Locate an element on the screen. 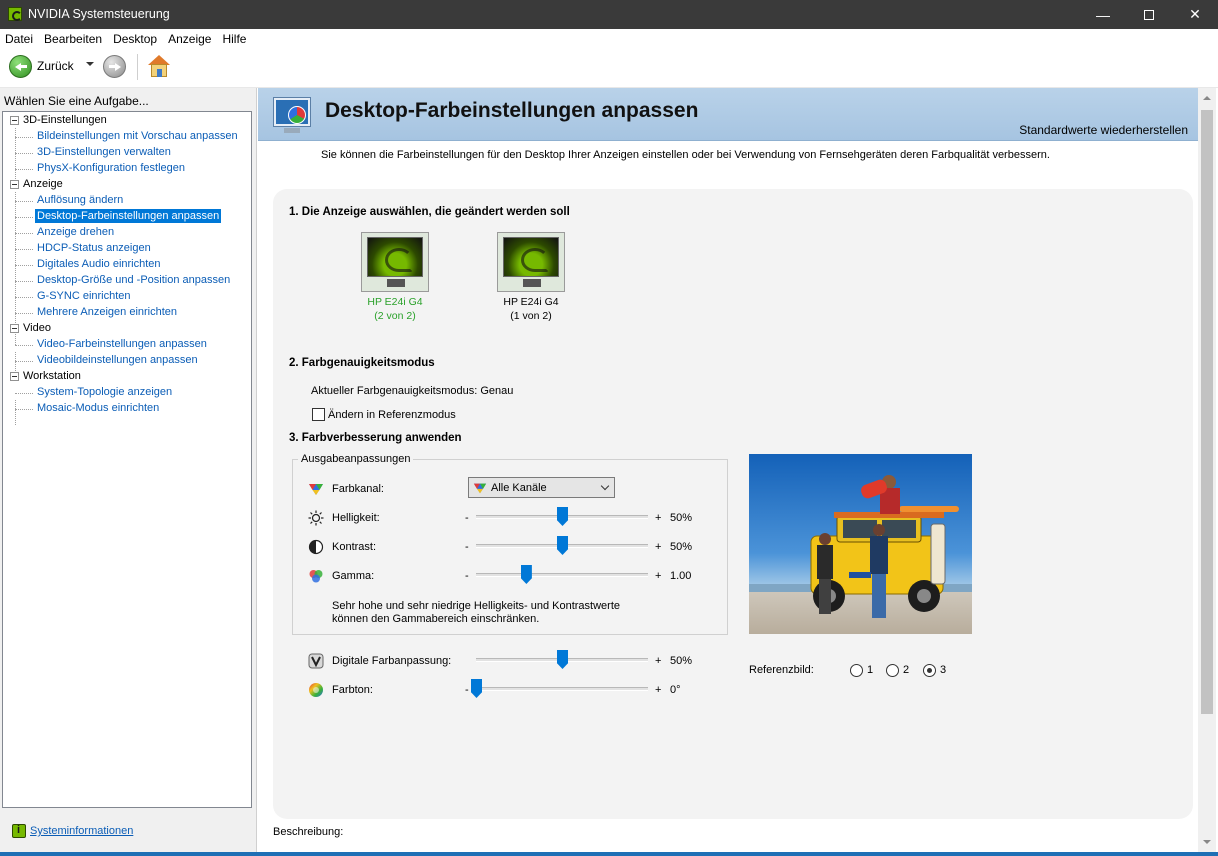 This screenshot has width=1218, height=856. tree-item: Anzeige drehen is located at coordinates (127, 233).